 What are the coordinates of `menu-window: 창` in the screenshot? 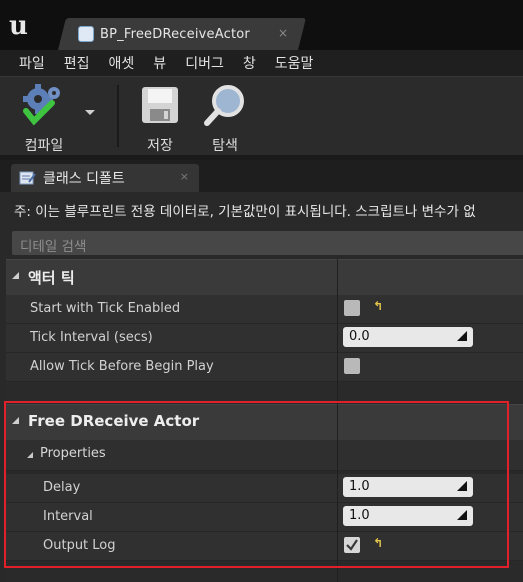 It's located at (249, 63).